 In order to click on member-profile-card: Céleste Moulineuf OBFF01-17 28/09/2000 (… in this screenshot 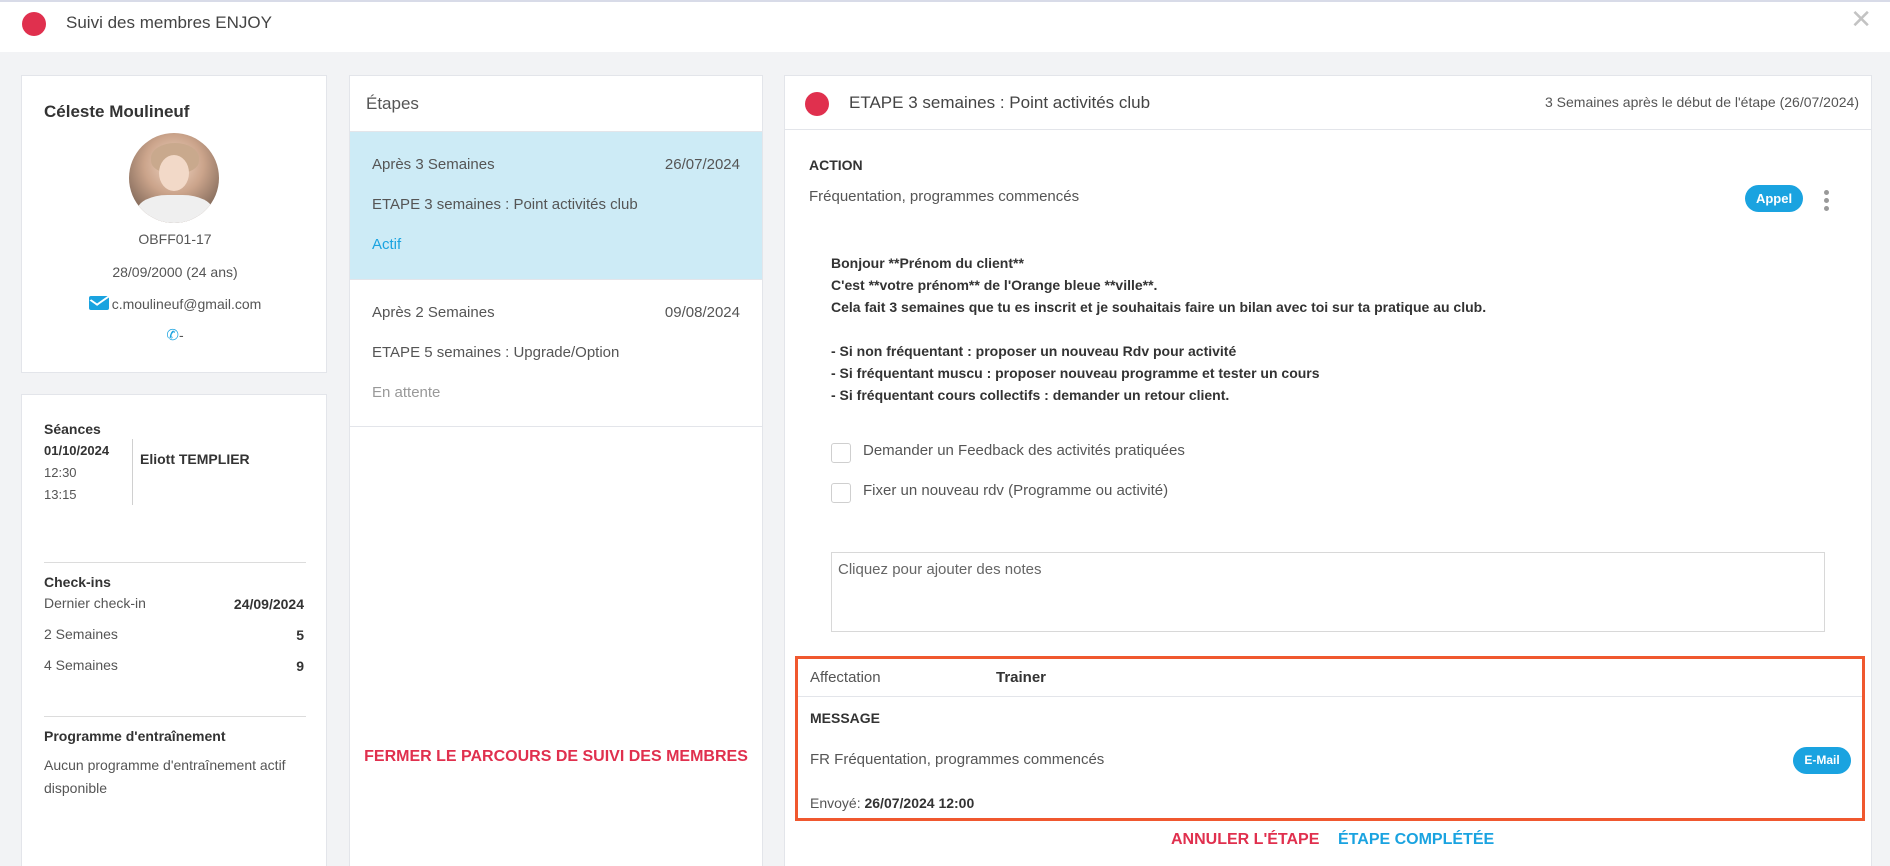, I will do `click(174, 224)`.